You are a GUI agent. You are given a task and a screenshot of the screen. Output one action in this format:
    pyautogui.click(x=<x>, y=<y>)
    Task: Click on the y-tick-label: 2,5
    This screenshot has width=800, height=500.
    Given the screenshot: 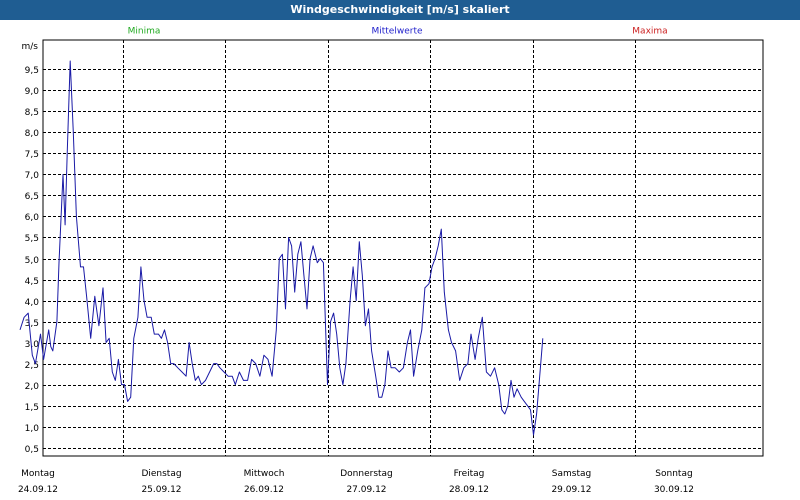 What is the action you would take?
    pyautogui.click(x=32, y=366)
    